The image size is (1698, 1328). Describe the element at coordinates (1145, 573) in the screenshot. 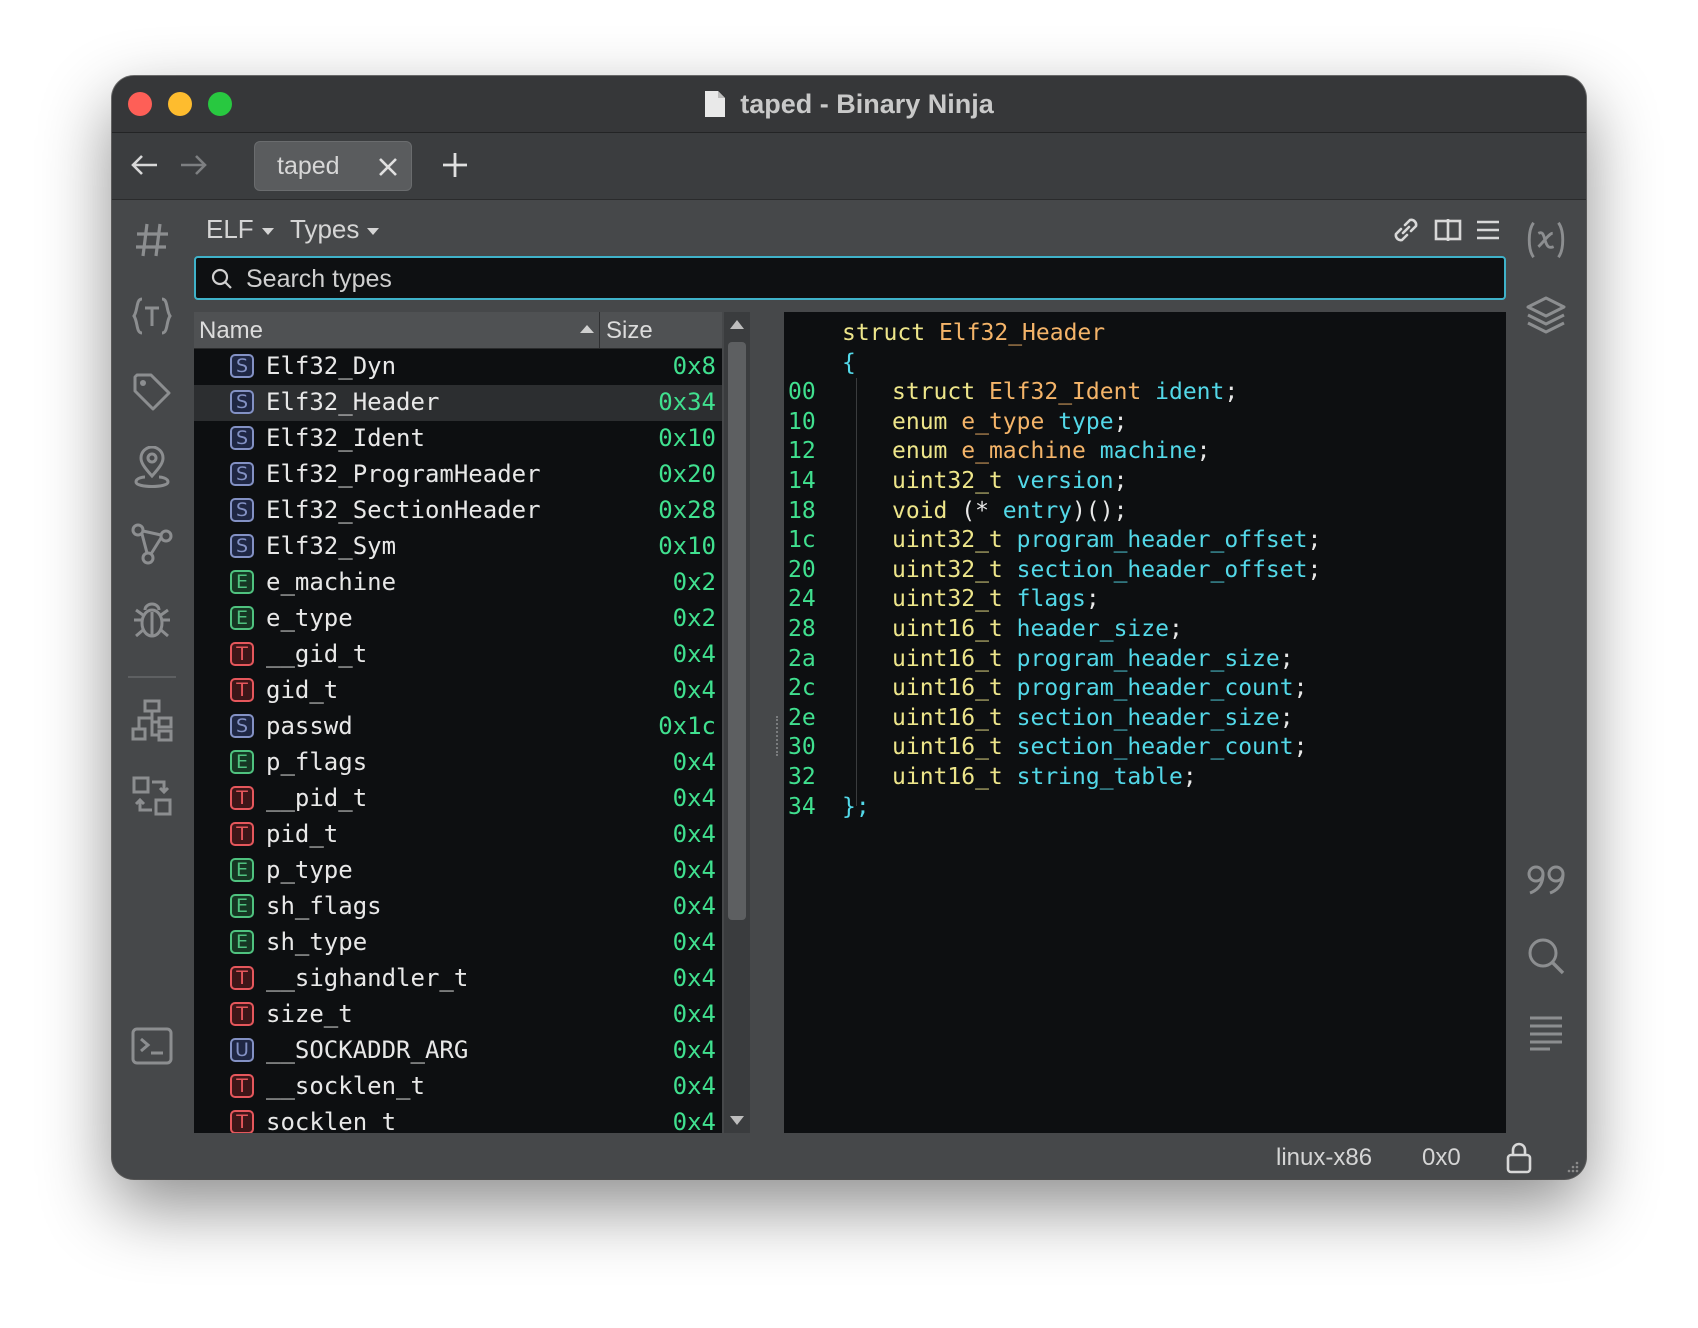

I see `code-line-field: 20 uint32_t section_header_offset;` at that location.